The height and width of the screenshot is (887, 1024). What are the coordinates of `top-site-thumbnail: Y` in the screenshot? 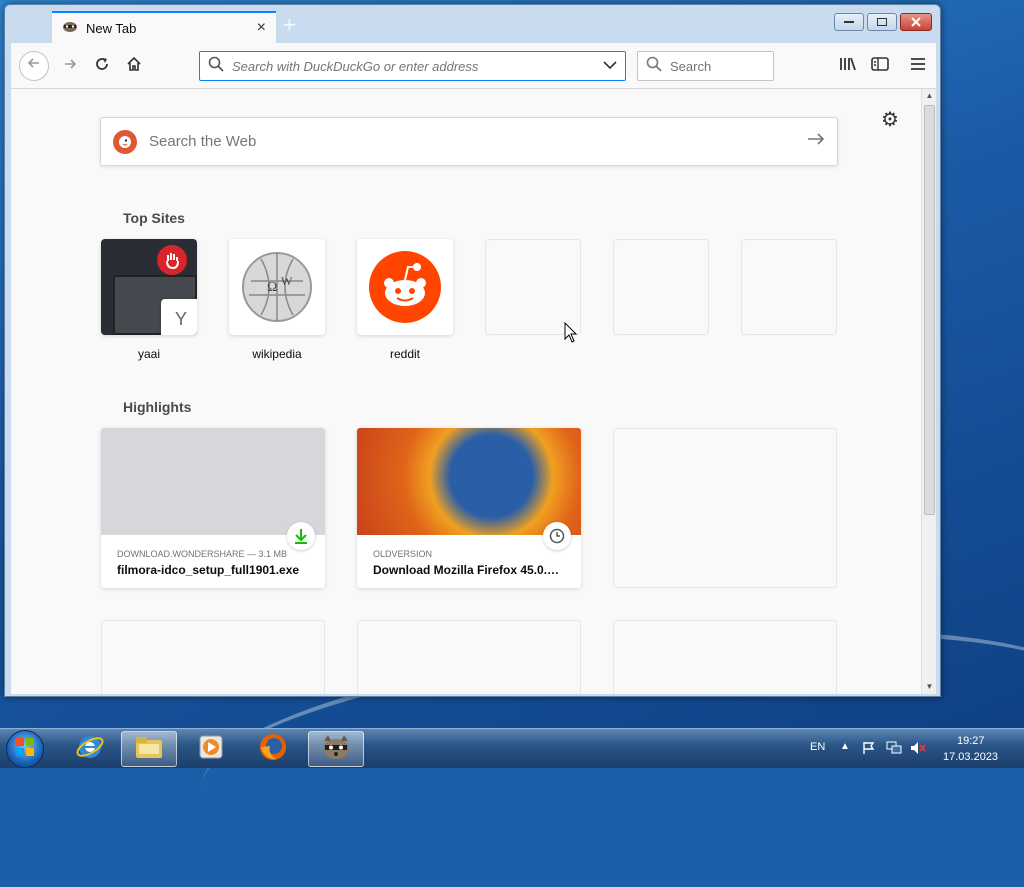 It's located at (149, 287).